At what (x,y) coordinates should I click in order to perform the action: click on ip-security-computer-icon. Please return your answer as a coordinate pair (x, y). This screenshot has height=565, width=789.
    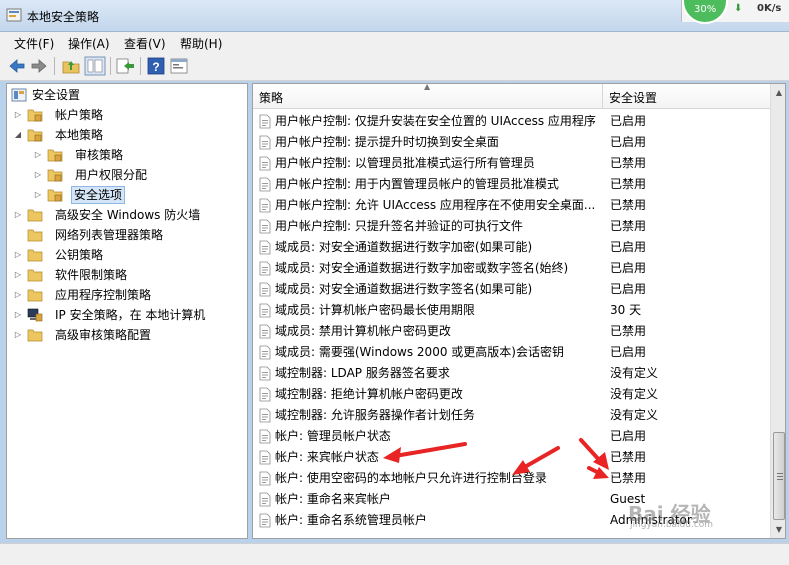
    Looking at the image, I should click on (35, 315).